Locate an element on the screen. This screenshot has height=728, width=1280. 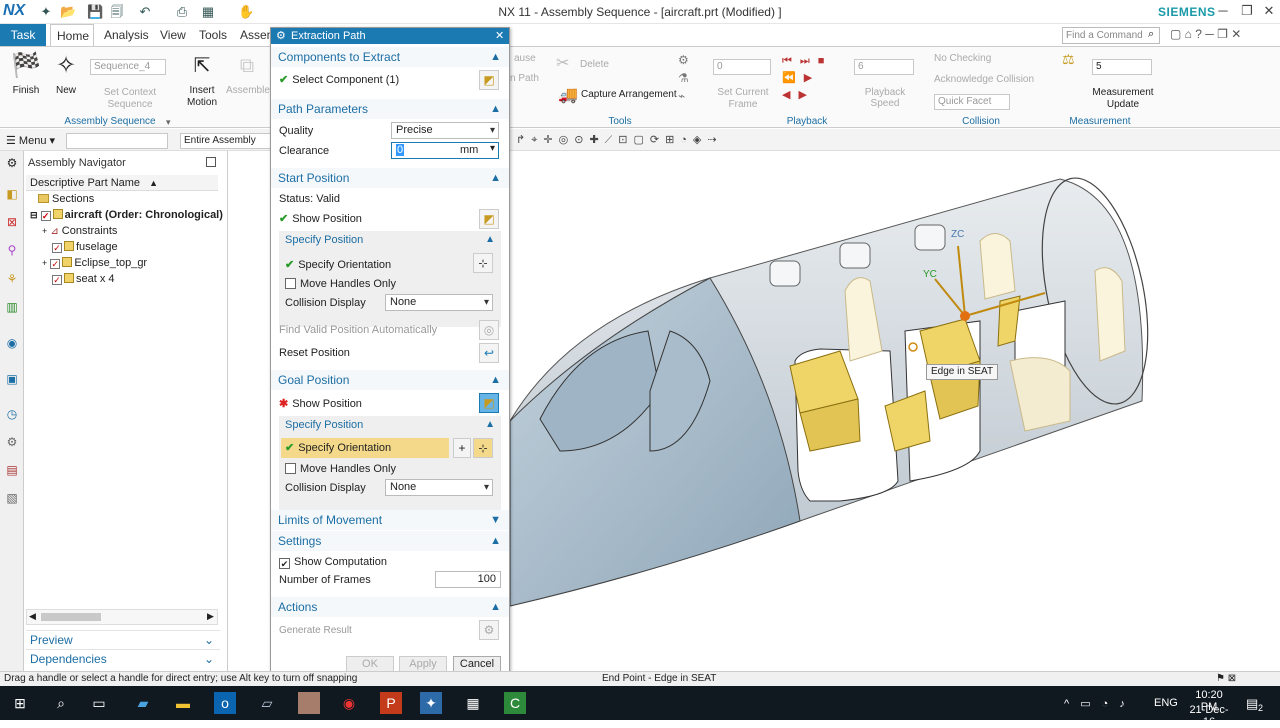
clock-icon: ◷ is located at coordinates (12, 414).